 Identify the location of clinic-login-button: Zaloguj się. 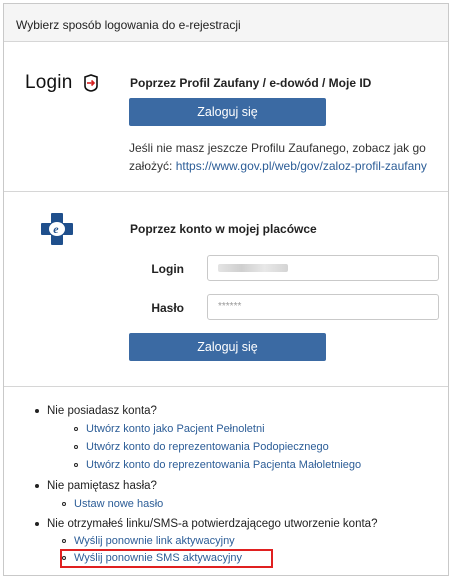
(227, 347).